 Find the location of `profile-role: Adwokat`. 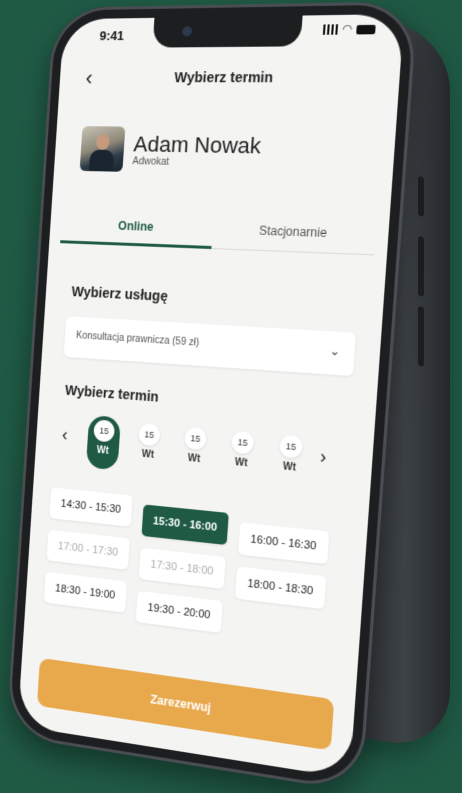

profile-role: Adwokat is located at coordinates (151, 161).